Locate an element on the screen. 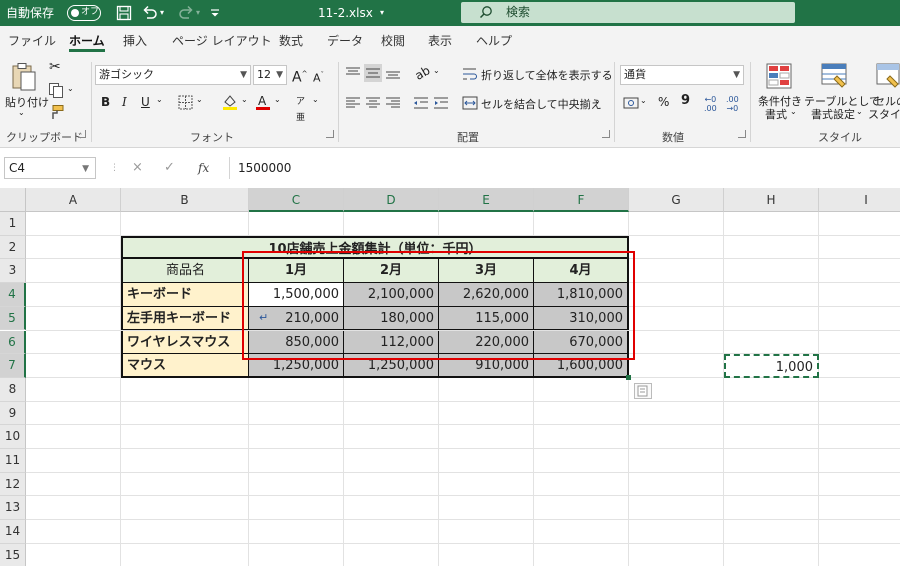 The image size is (900, 566). value-cell: 2,620,000 is located at coordinates (486, 295).